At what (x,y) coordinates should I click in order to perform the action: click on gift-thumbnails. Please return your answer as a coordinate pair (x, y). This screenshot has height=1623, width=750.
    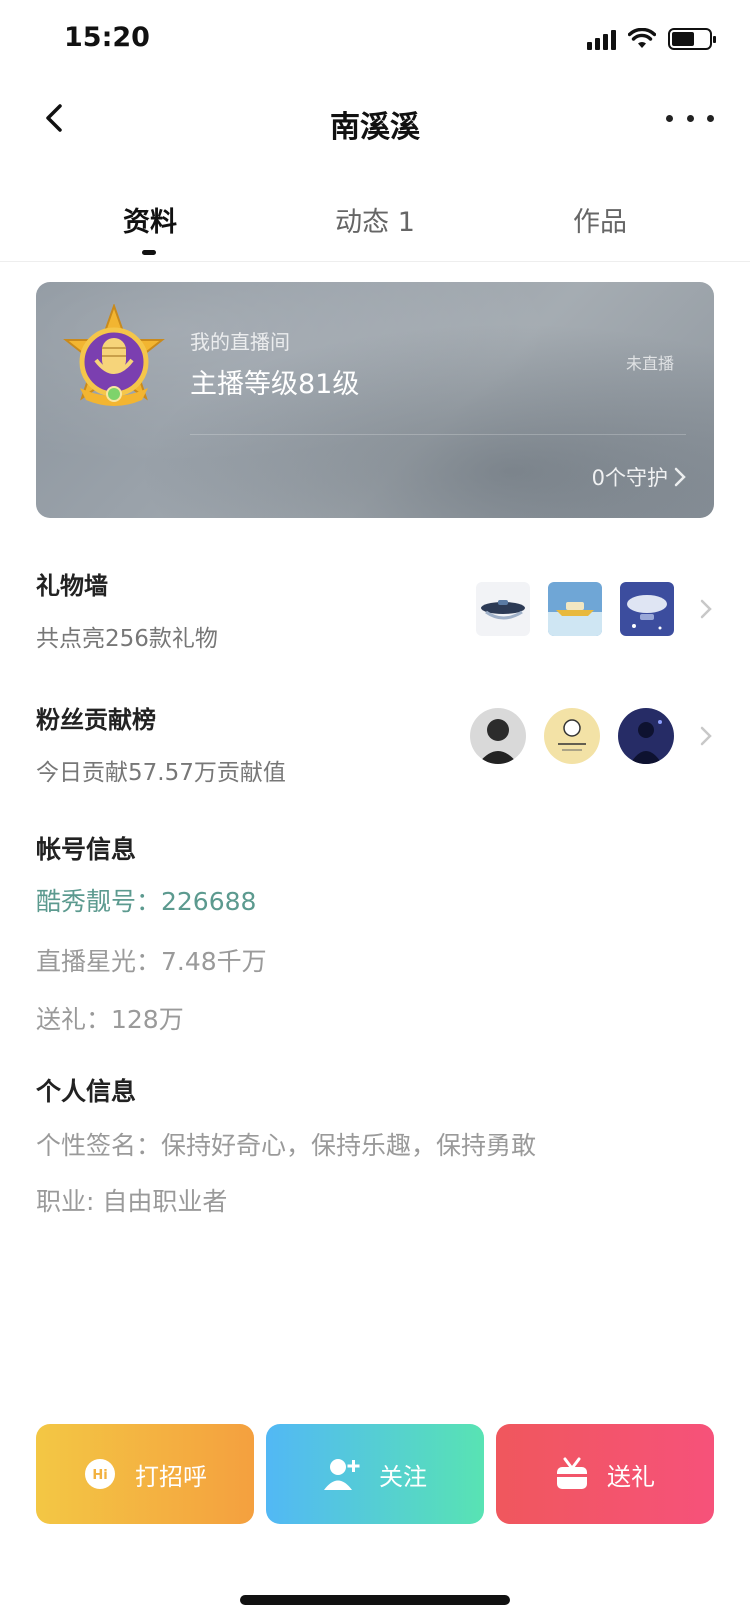
    Looking at the image, I should click on (595, 609).